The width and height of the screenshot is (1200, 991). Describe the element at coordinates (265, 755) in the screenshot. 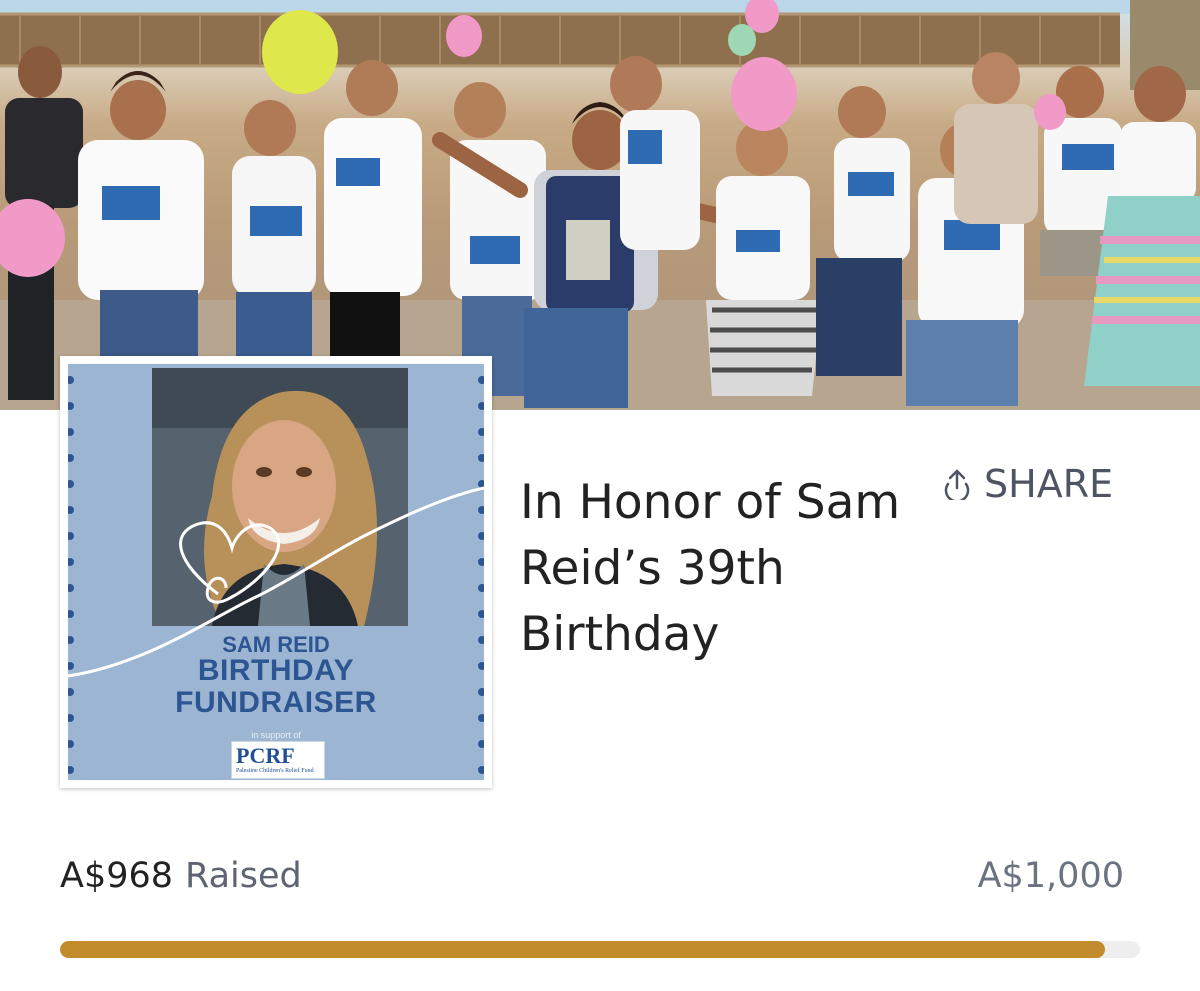

I see `pcrf-logo-text: PCRF` at that location.